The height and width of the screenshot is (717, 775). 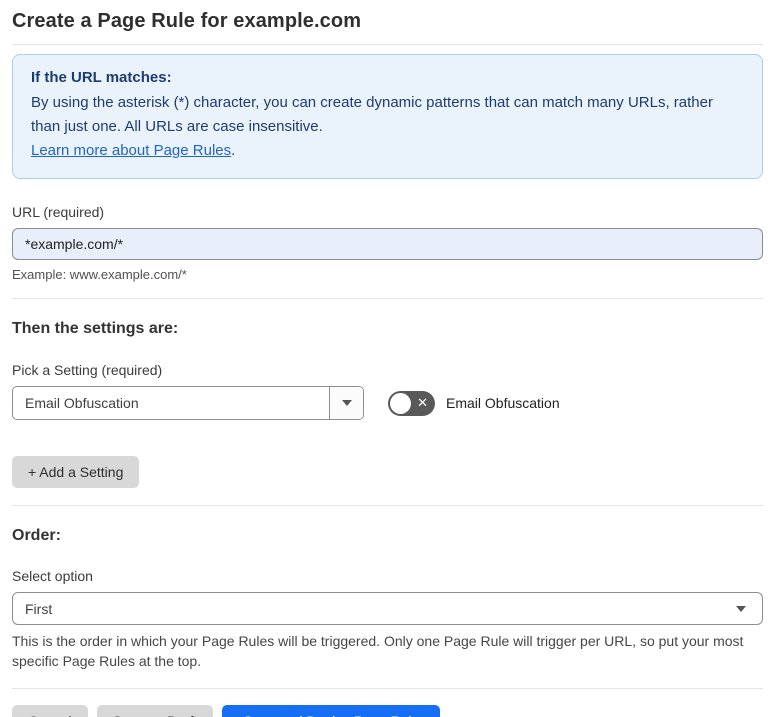 What do you see at coordinates (233, 150) in the screenshot?
I see `link-period: .` at bounding box center [233, 150].